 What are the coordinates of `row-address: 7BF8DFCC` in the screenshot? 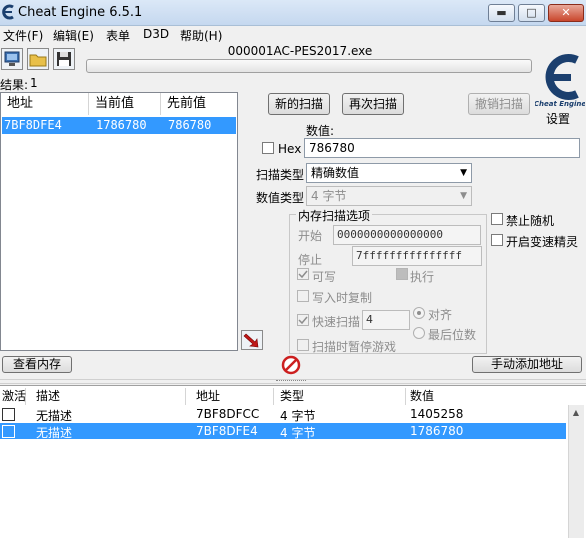 It's located at (228, 414).